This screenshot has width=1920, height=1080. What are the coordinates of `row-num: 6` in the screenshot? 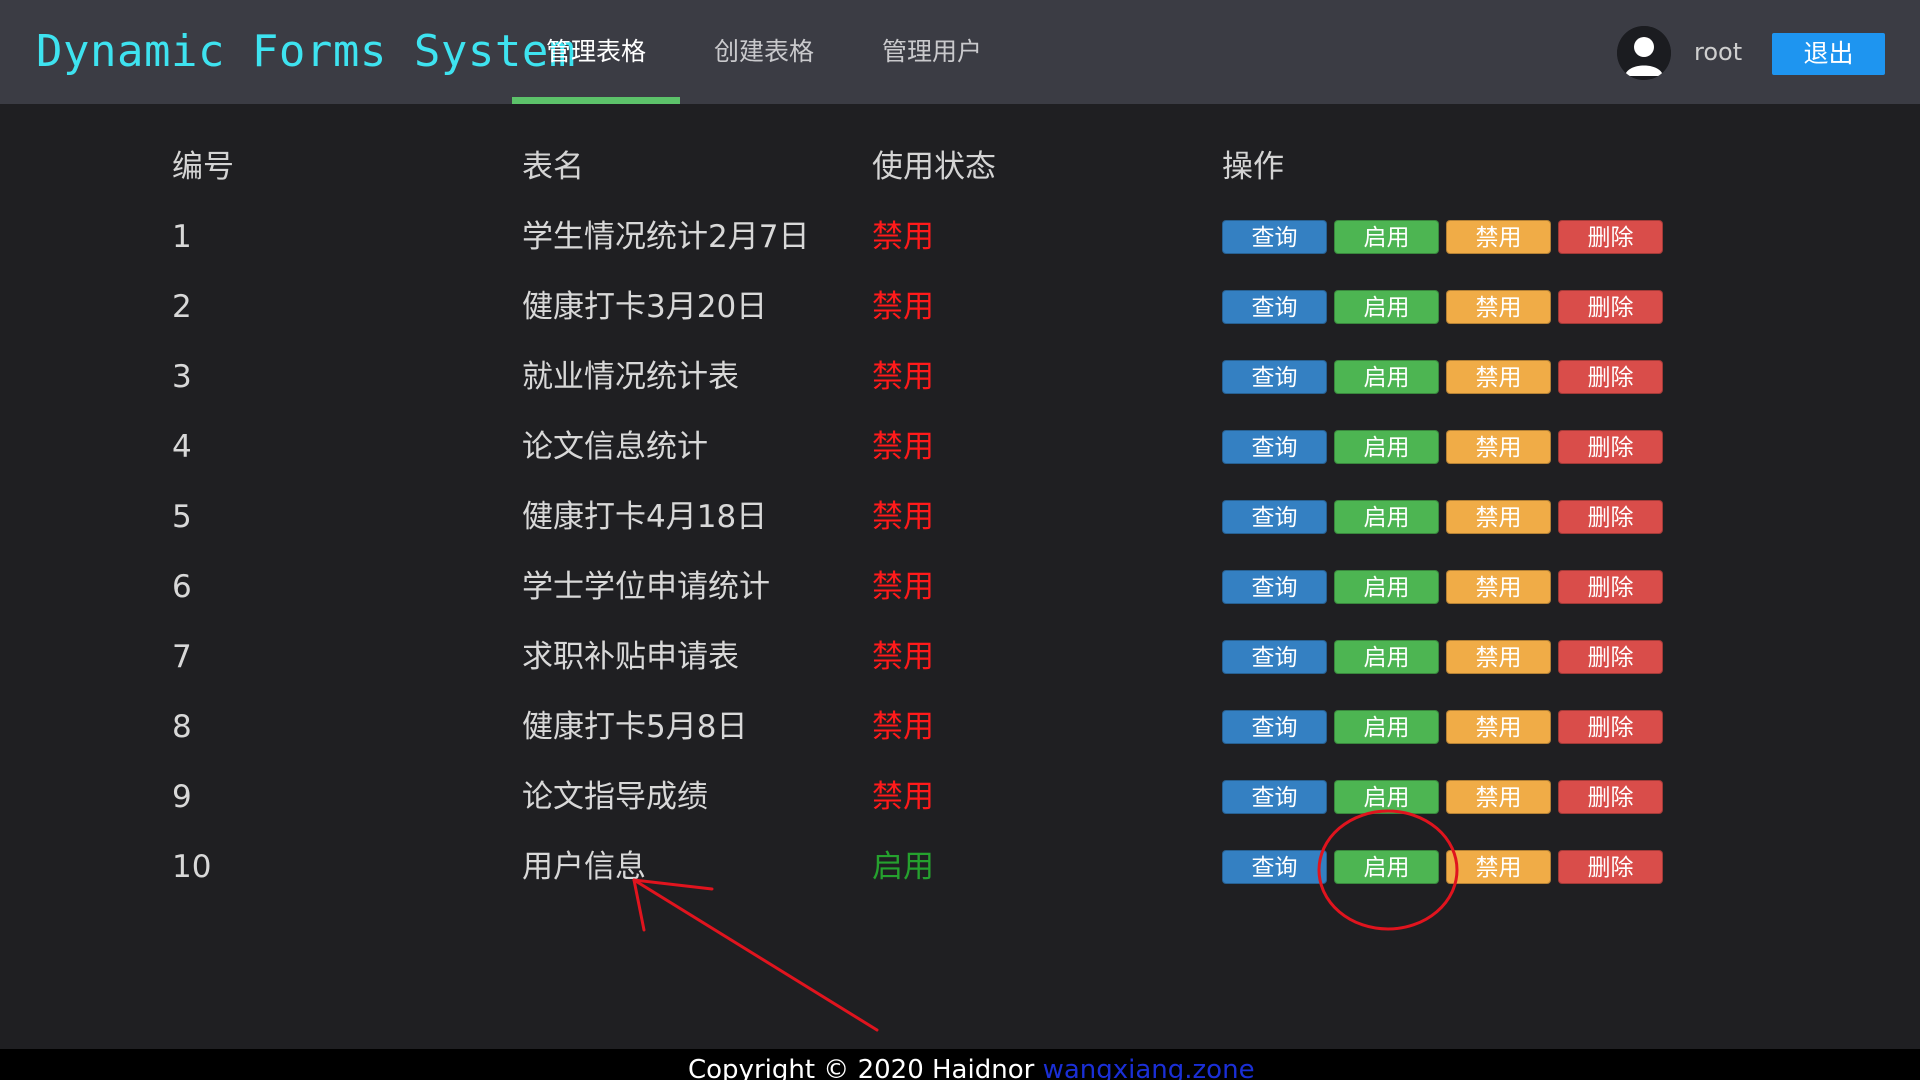 It's located at (182, 587).